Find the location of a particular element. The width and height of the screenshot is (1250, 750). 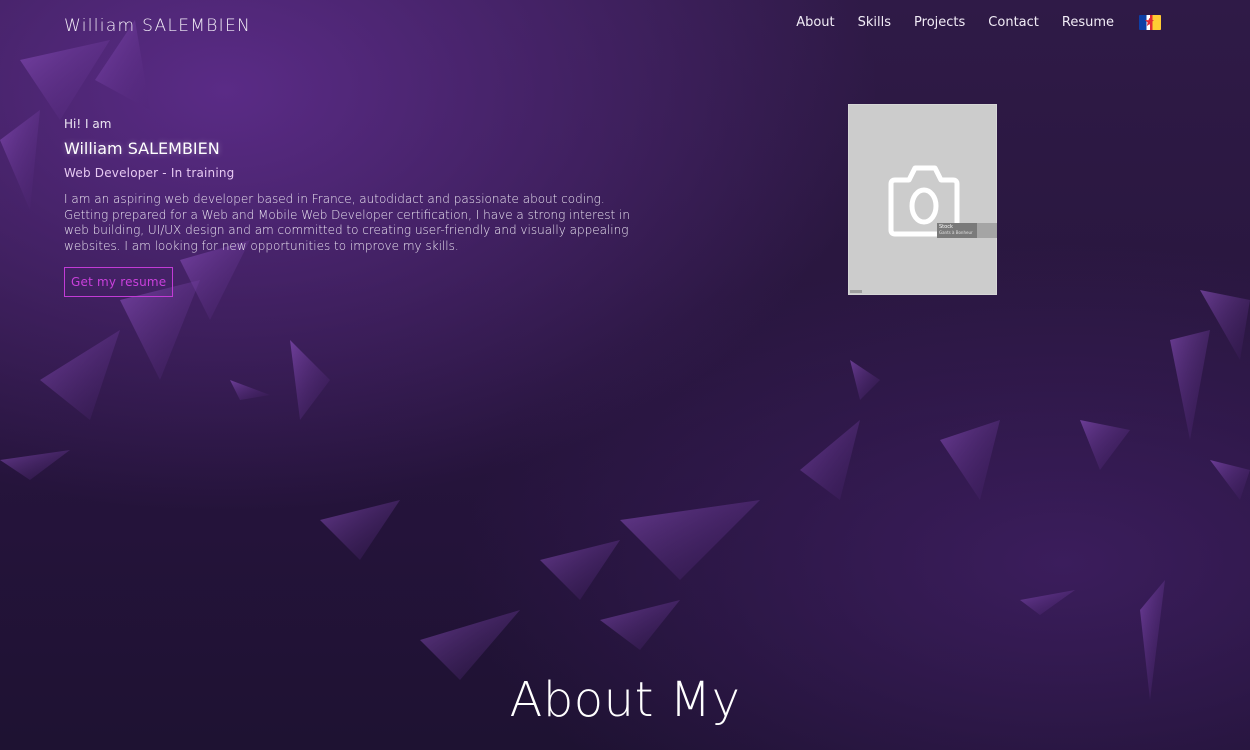

hero-name: William SALEMBIEN is located at coordinates (142, 148).